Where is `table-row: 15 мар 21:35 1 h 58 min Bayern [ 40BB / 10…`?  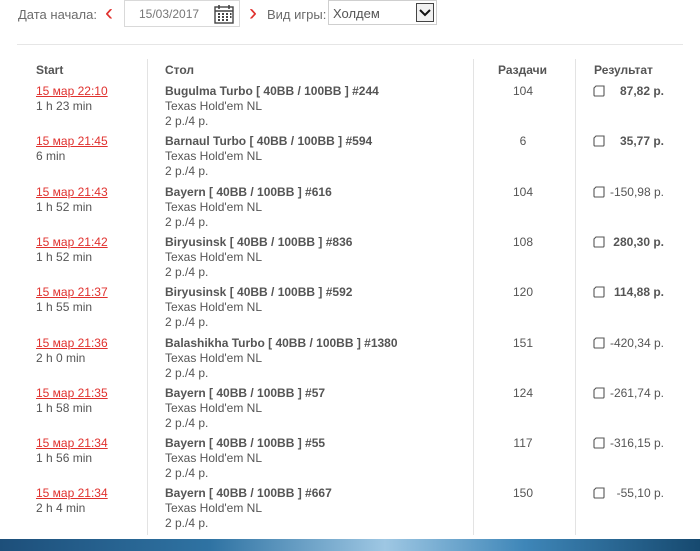 table-row: 15 мар 21:35 1 h 58 min Bayern [ 40BB / 10… is located at coordinates (350, 411).